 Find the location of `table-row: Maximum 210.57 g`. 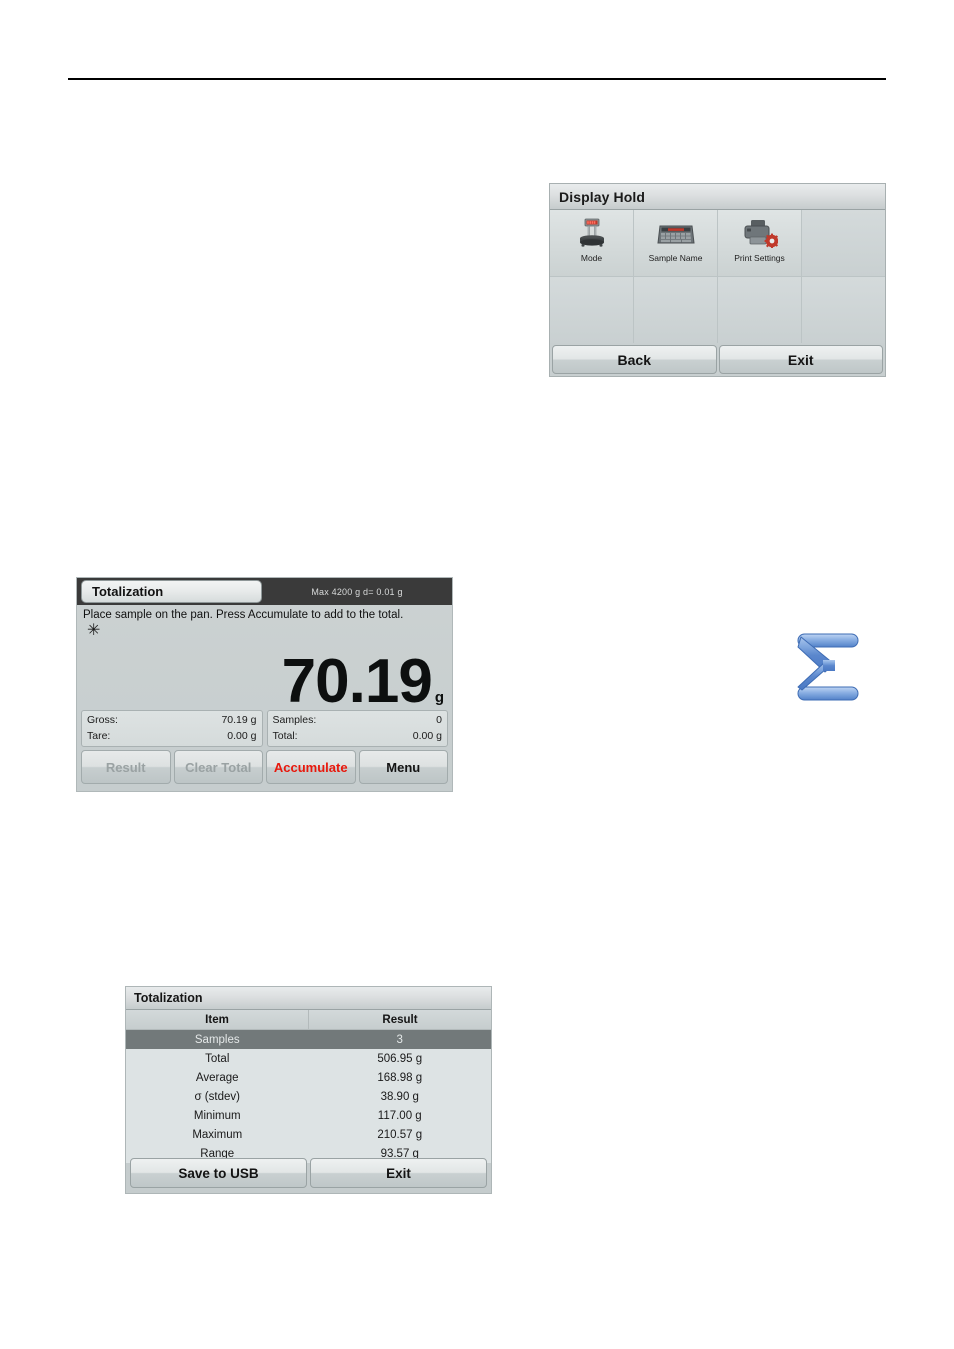

table-row: Maximum 210.57 g is located at coordinates (308, 1134).